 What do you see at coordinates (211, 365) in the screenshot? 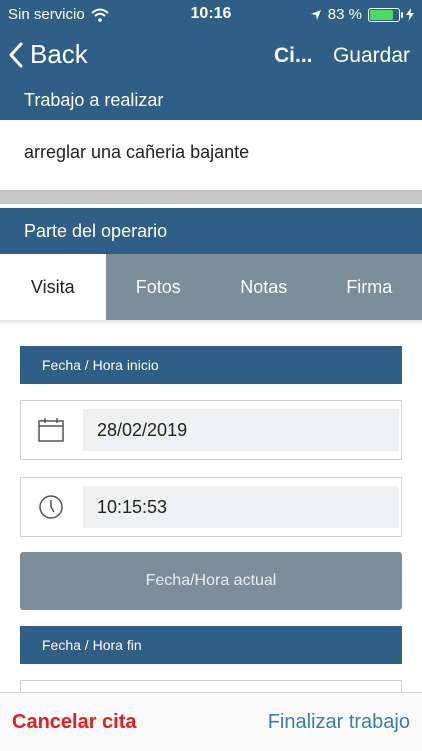
I see `start-datetime-label: Fecha / Hora inicio` at bounding box center [211, 365].